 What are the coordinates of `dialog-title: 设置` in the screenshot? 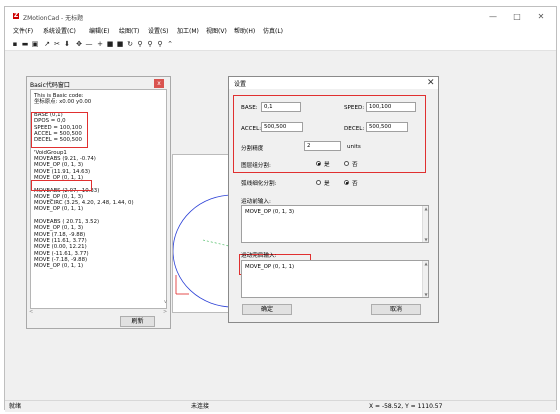 It's located at (240, 84).